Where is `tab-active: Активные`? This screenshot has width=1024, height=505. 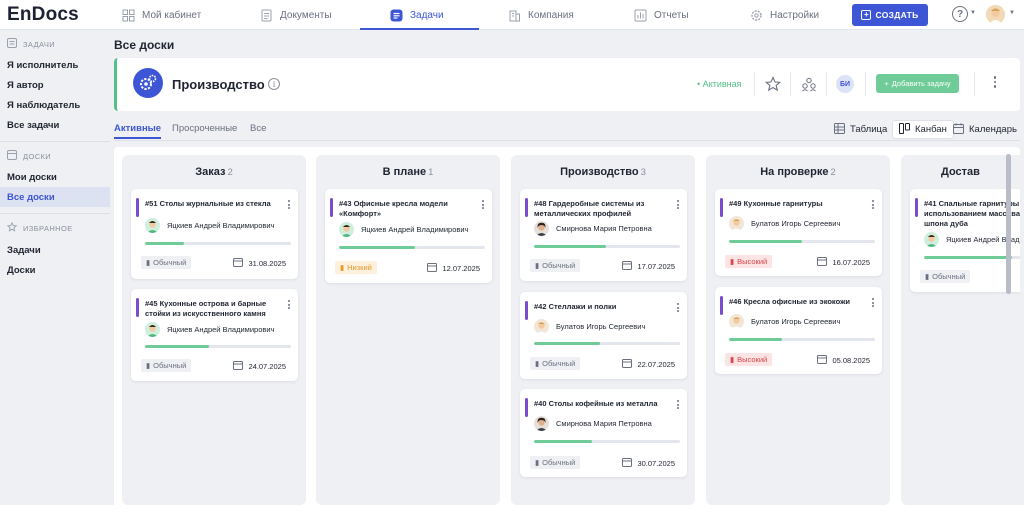
tab-active: Активные is located at coordinates (138, 131).